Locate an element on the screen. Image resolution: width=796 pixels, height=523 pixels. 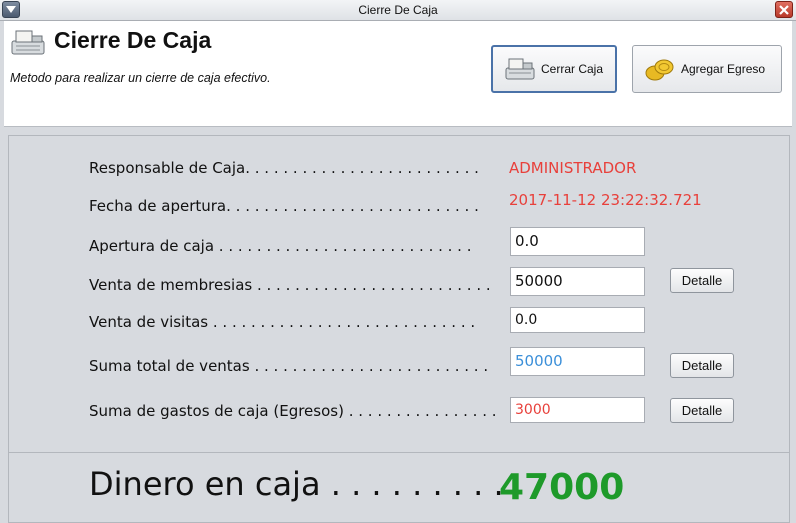
coins-icon is located at coordinates (660, 69).